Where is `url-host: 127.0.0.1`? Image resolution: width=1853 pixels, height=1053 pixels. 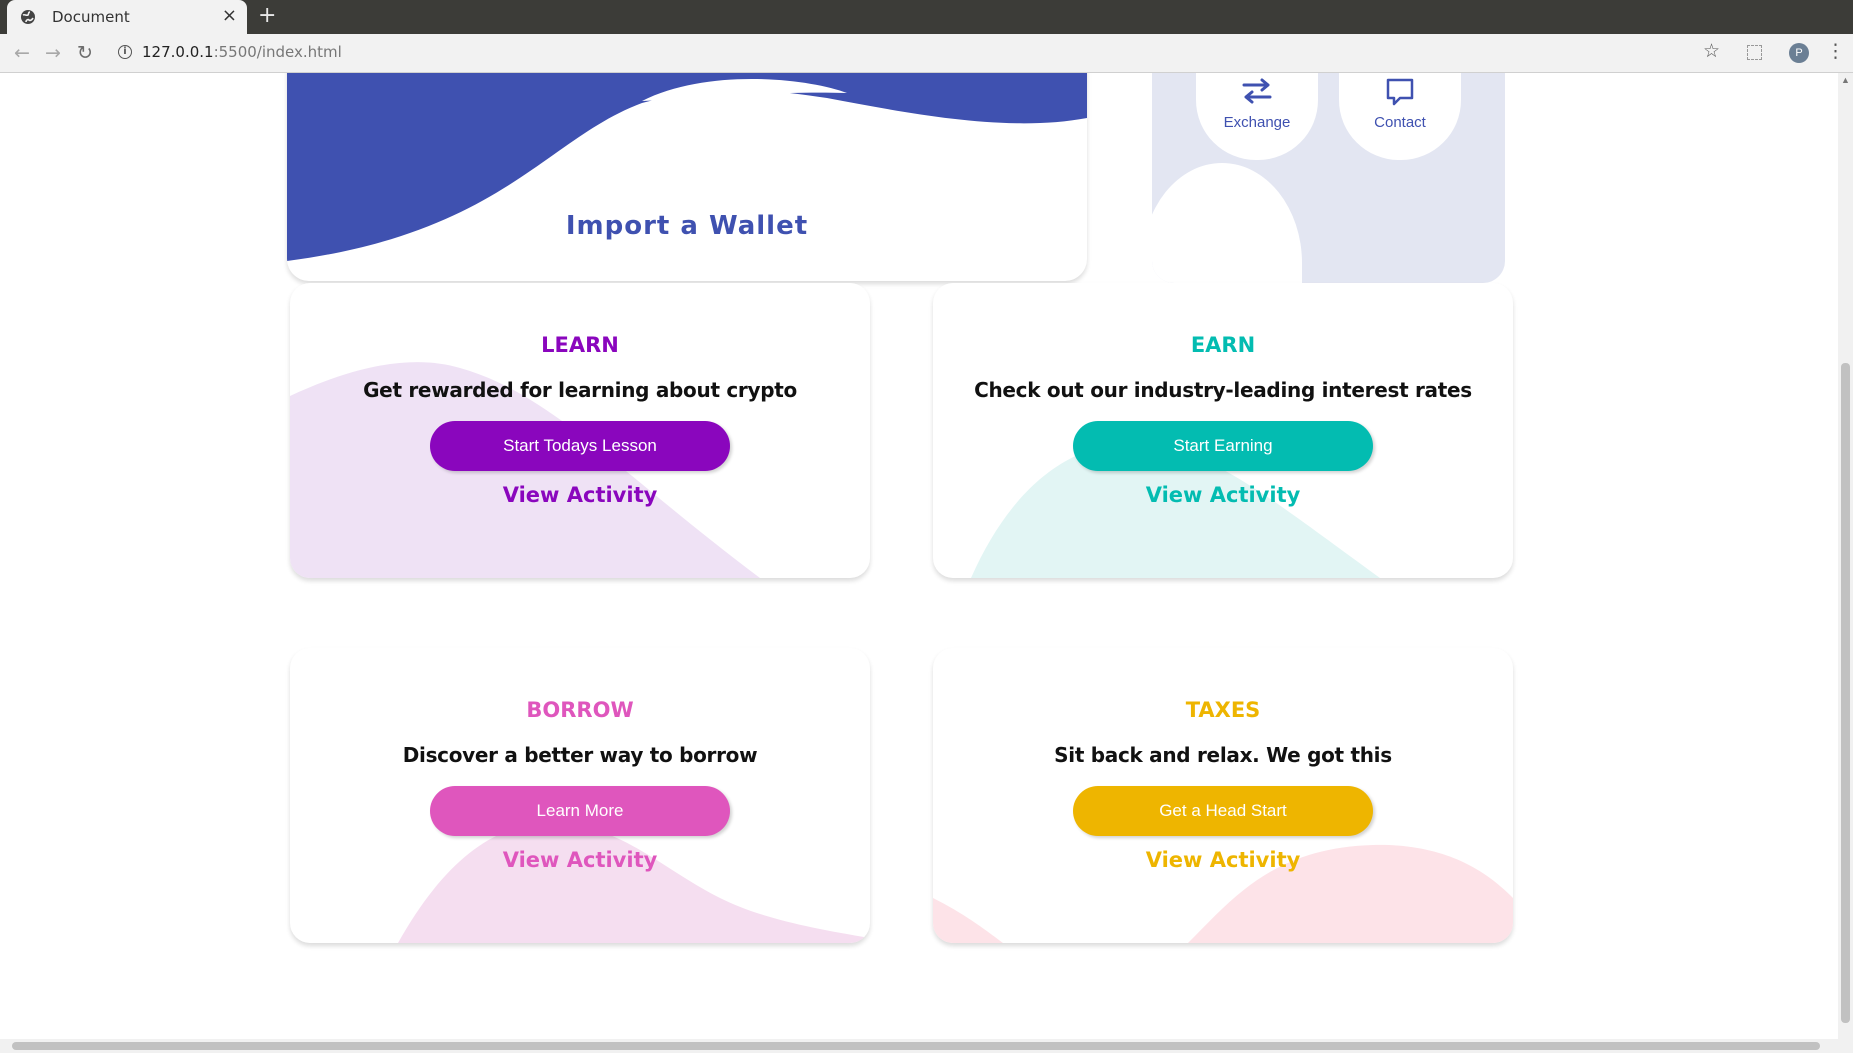 url-host: 127.0.0.1 is located at coordinates (178, 52).